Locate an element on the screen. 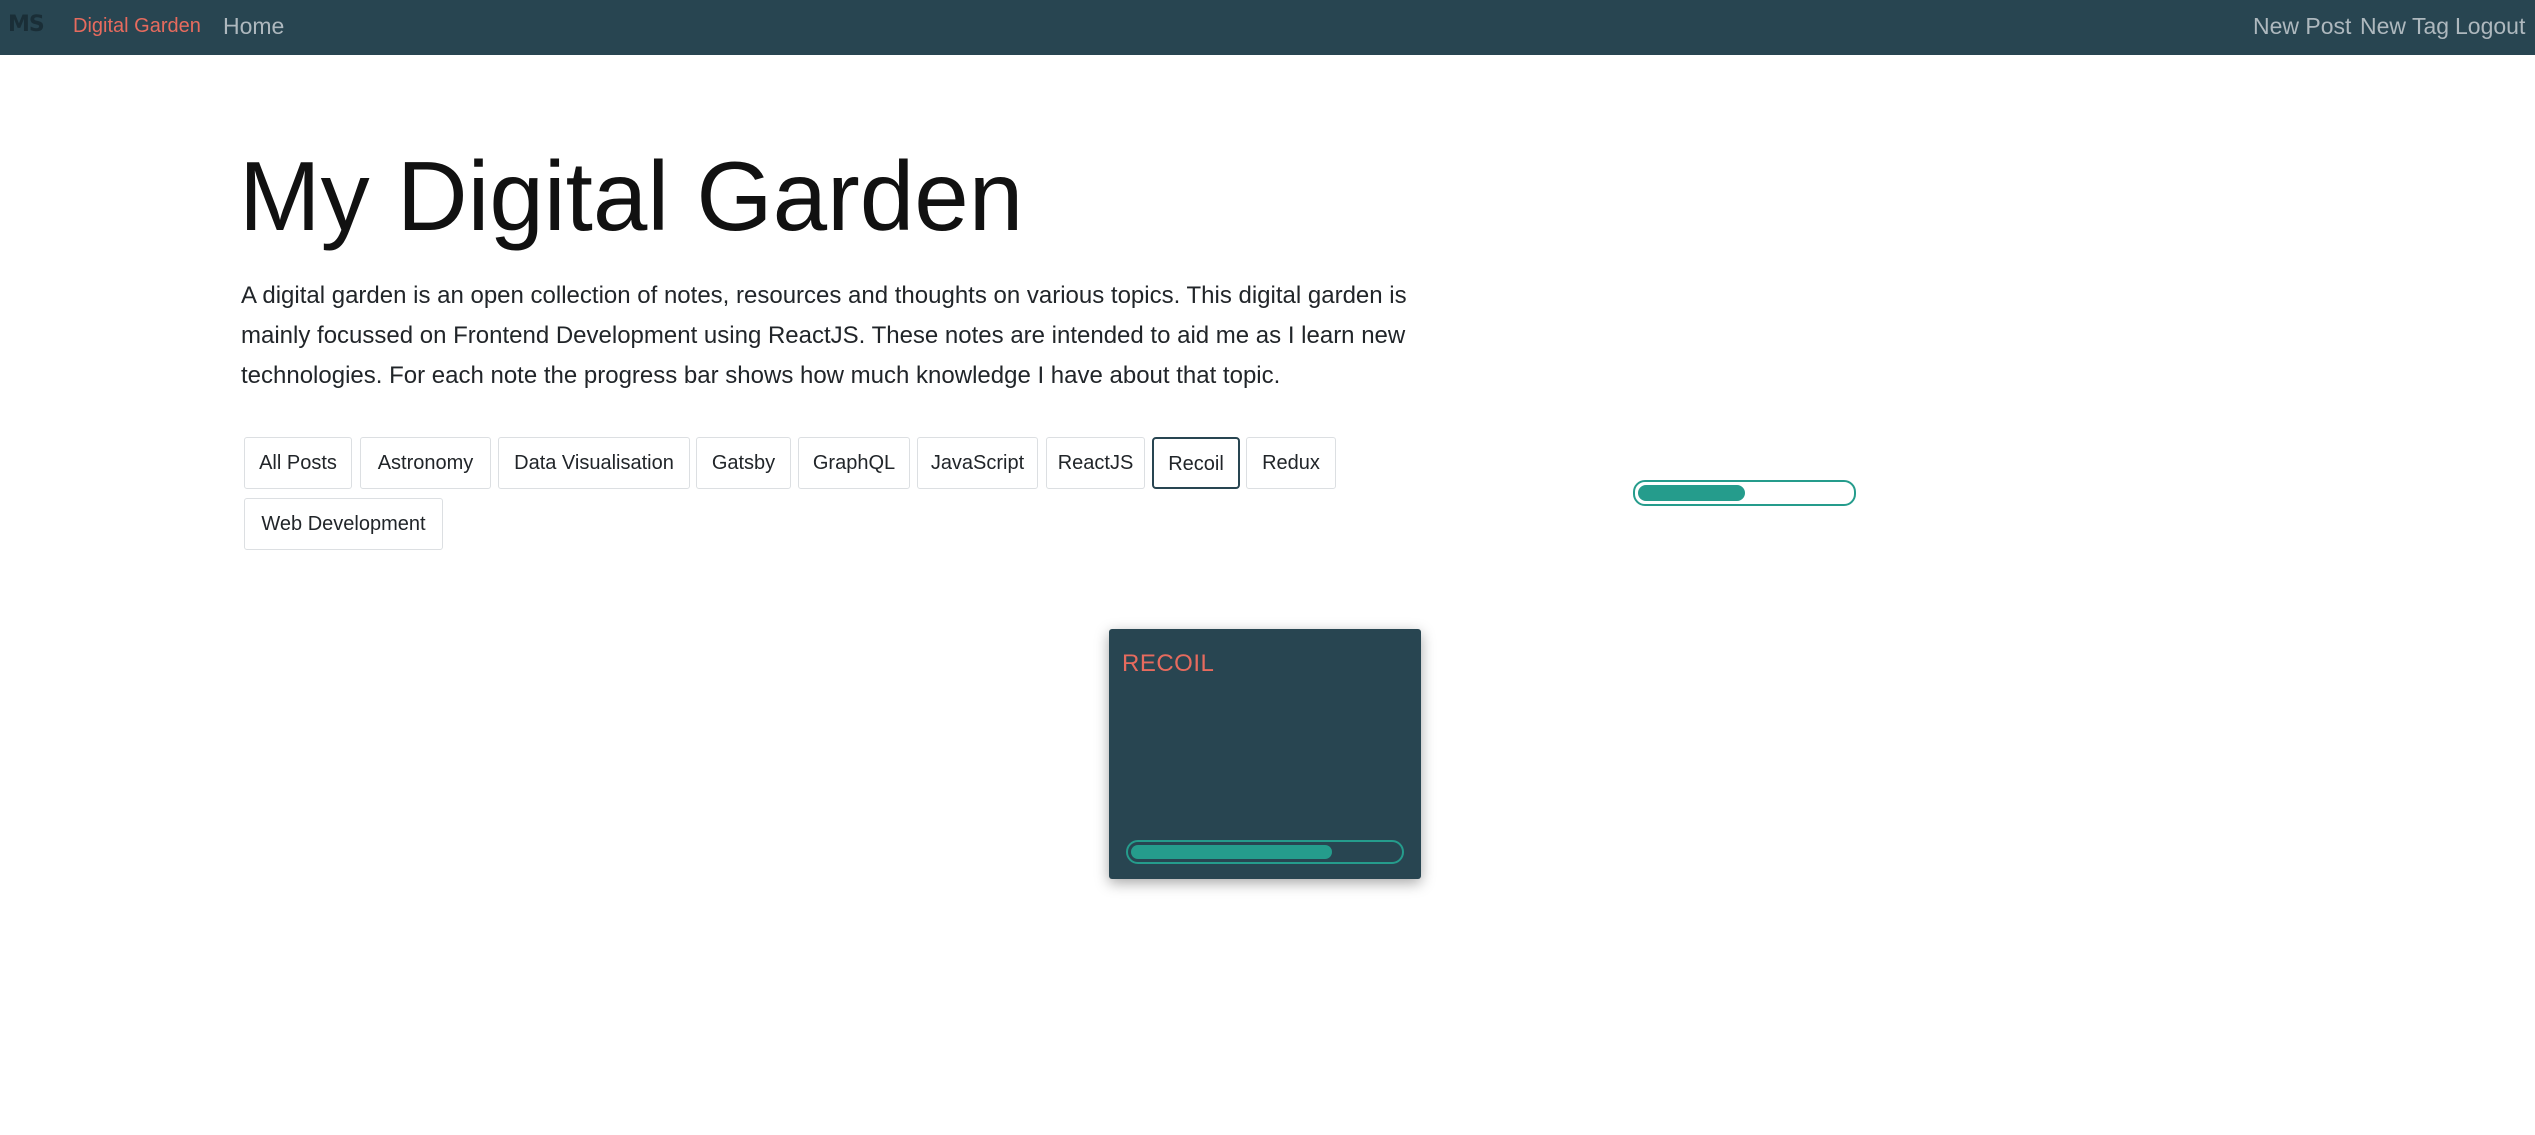 This screenshot has width=2535, height=1135. tag-button-all-posts: All Posts is located at coordinates (298, 463).